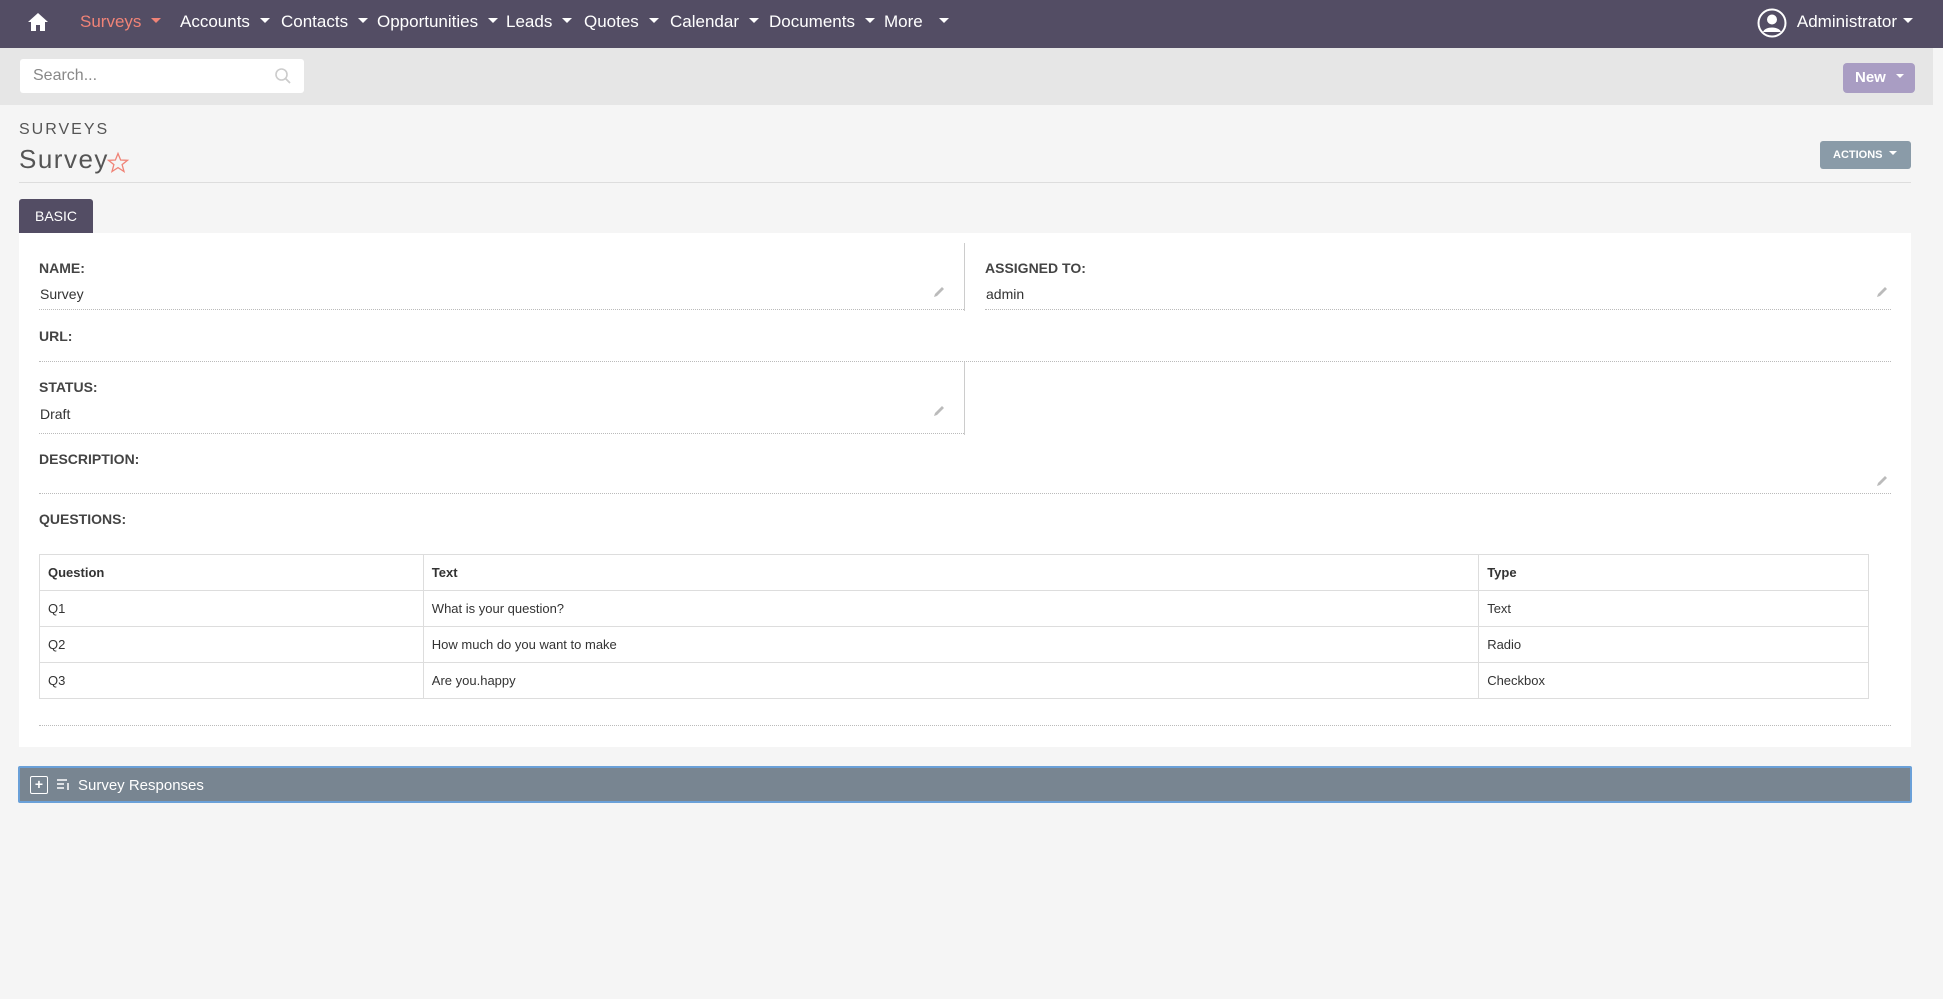 The height and width of the screenshot is (999, 1943). Describe the element at coordinates (89, 459) in the screenshot. I see `description-label: DESCRIPTION:` at that location.